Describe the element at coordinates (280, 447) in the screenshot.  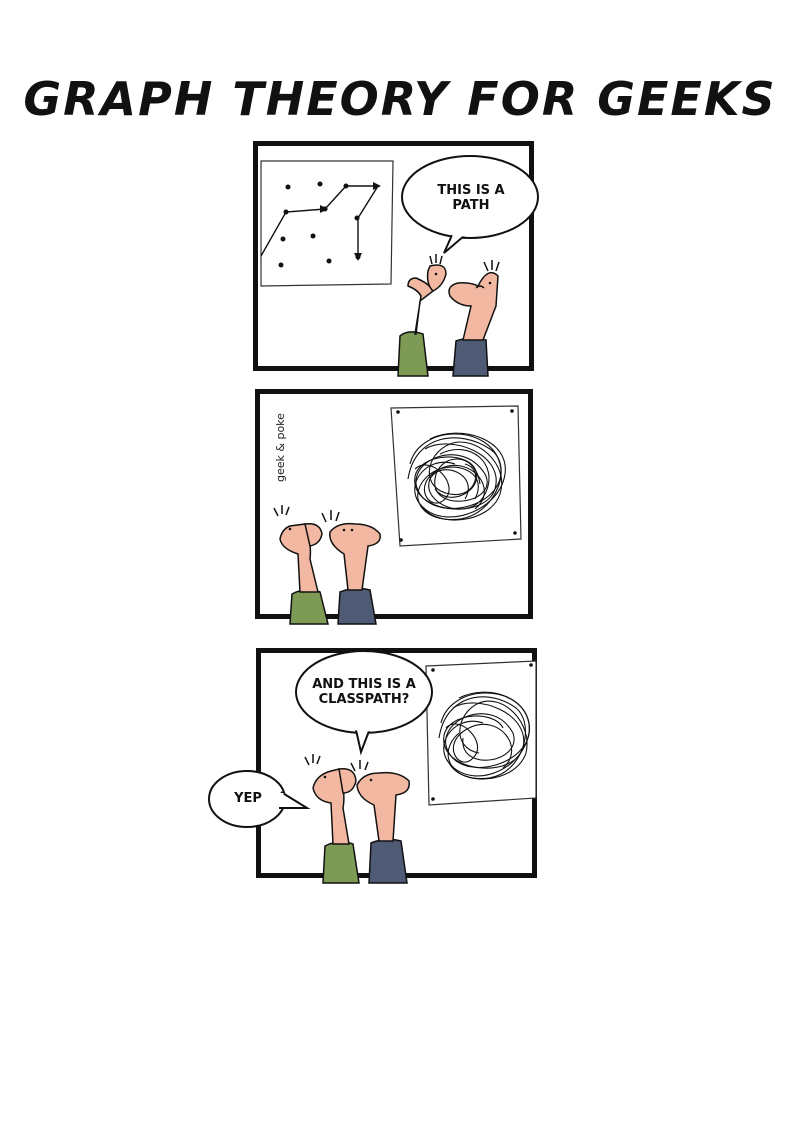
I see `artist-credit: geek & poke` at that location.